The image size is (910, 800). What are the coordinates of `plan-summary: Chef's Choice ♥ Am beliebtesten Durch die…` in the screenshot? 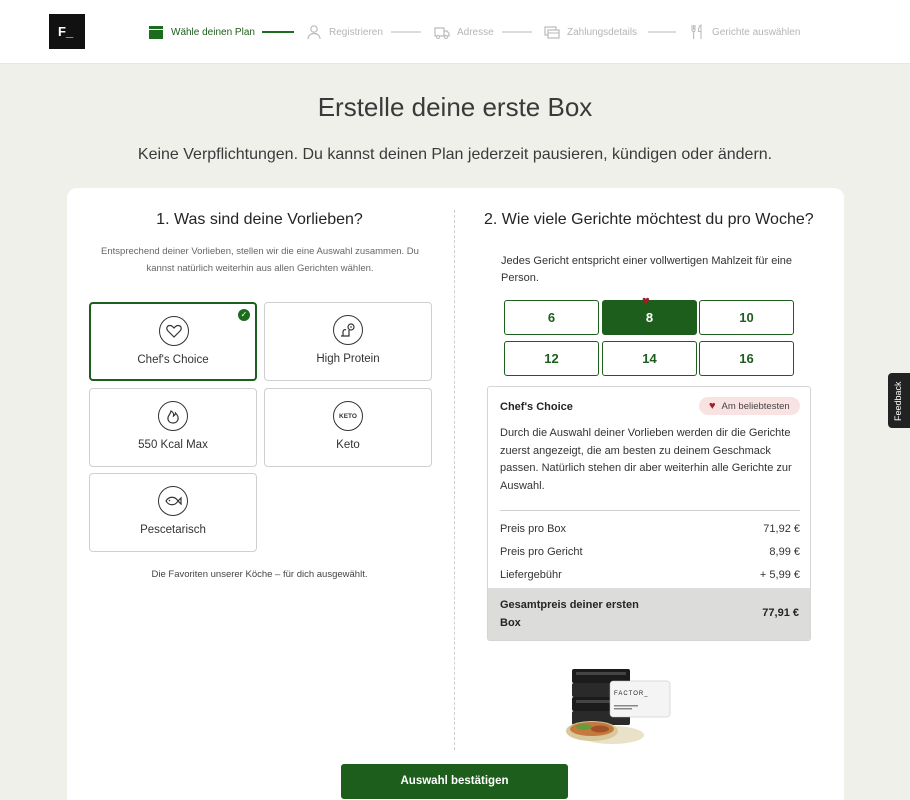 It's located at (649, 513).